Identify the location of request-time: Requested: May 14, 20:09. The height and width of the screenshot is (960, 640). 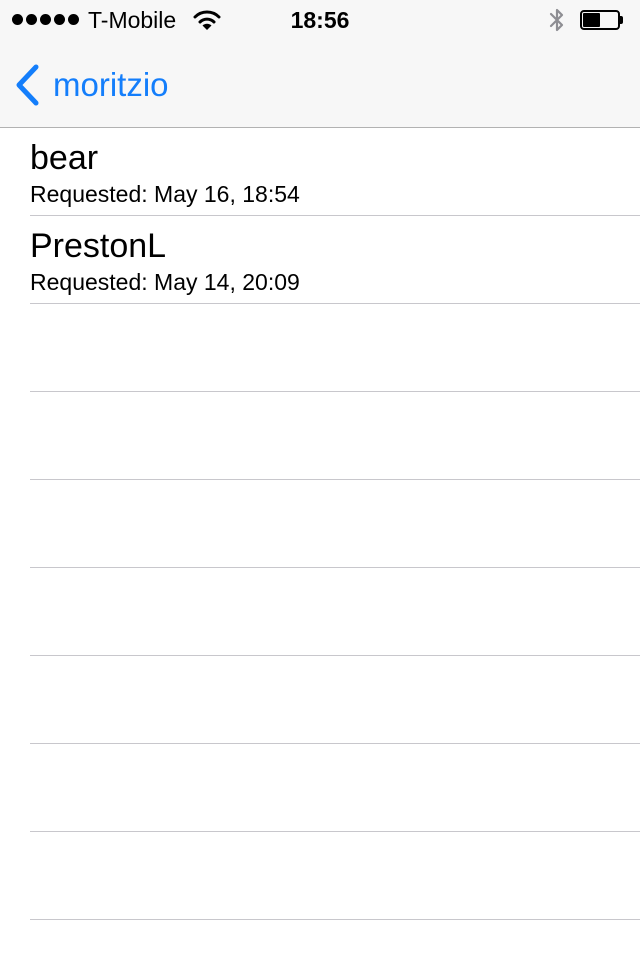
(165, 282).